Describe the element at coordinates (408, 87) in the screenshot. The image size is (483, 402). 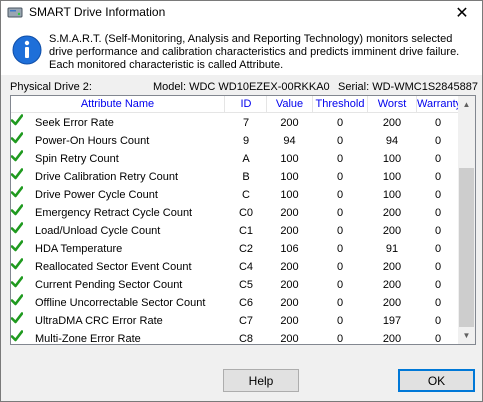
I see `drive-serial: Serial: WD-WMC1S2845887` at that location.